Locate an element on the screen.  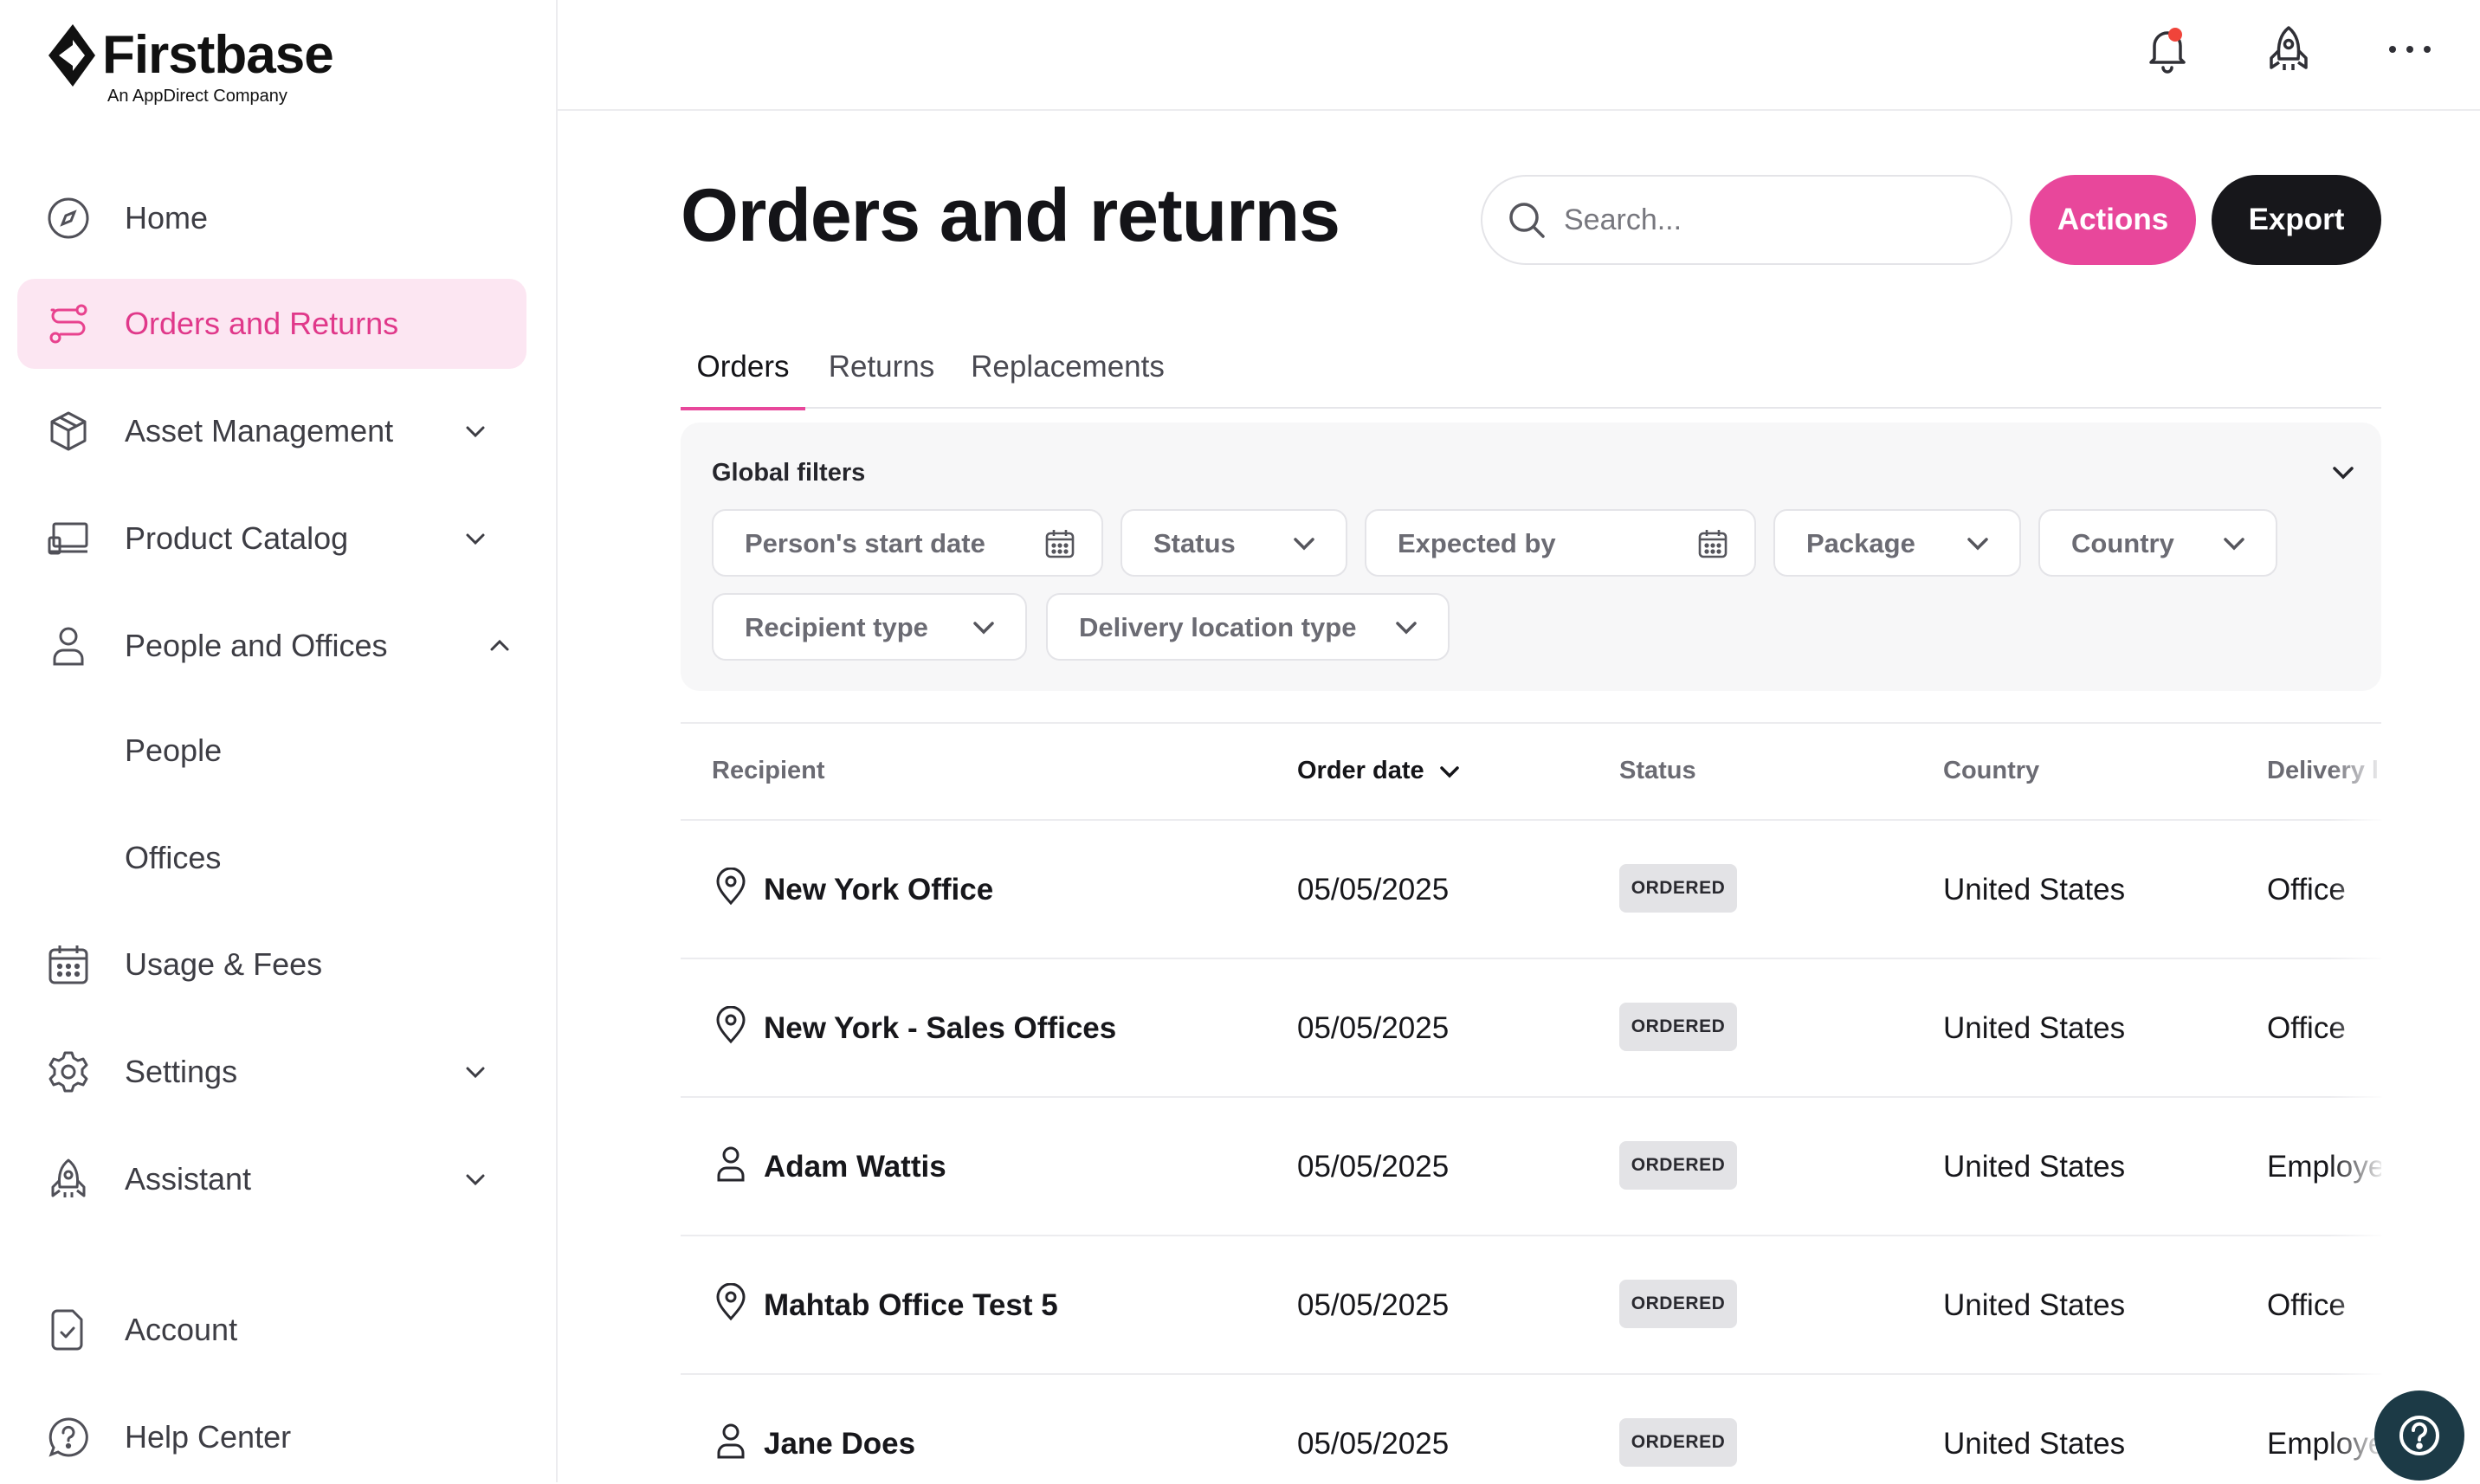
gear-icon is located at coordinates (68, 1072).